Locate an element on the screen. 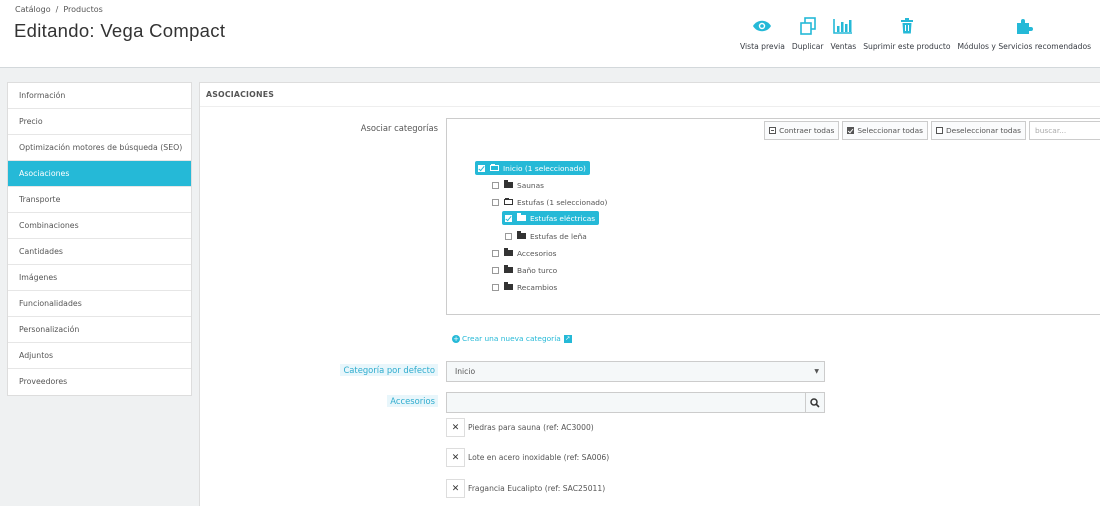 This screenshot has height=506, width=1100. collapse-all-button: Contraer todas is located at coordinates (802, 130).